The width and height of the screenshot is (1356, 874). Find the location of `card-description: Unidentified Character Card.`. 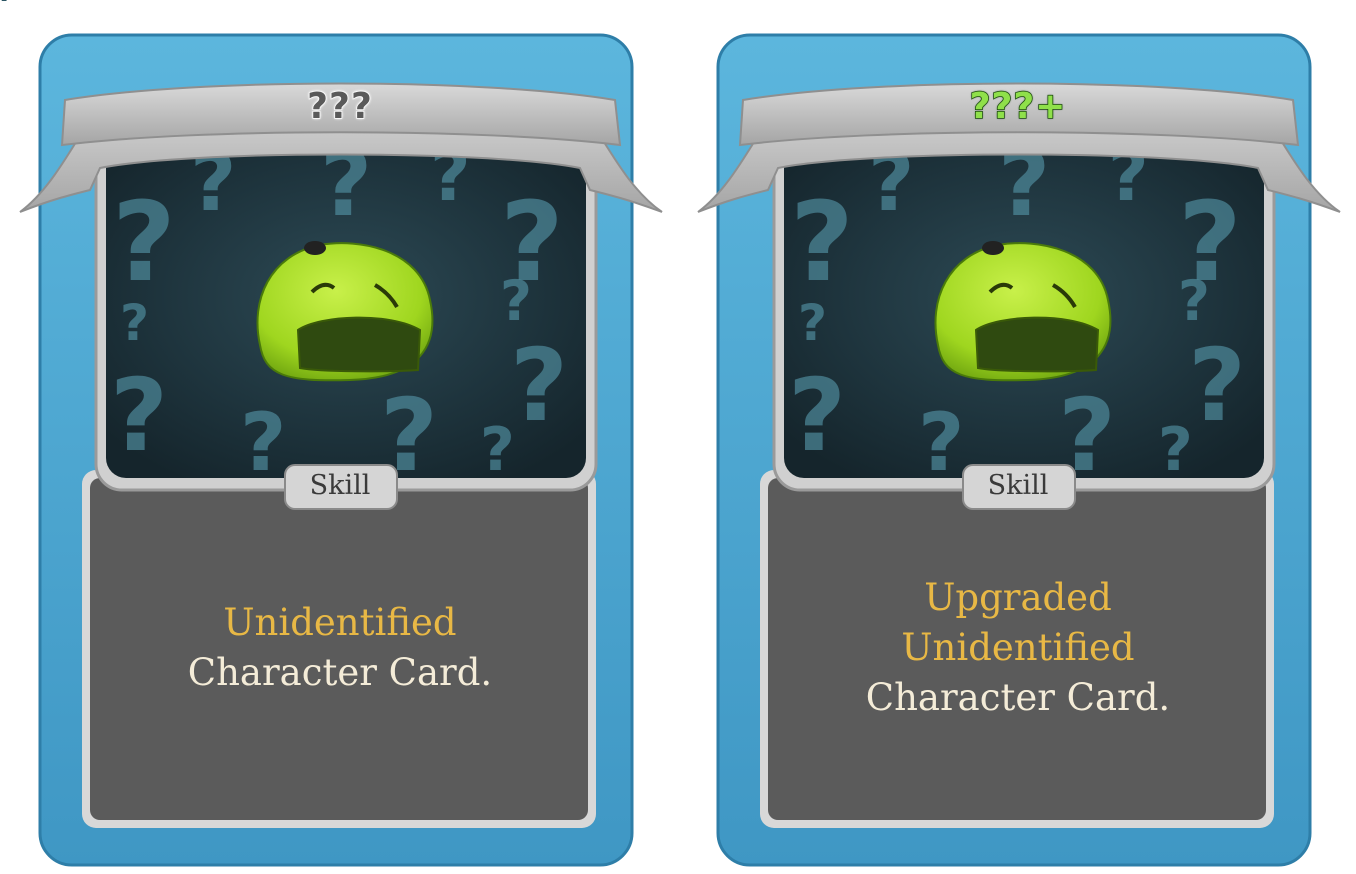

card-description: Unidentified Character Card. is located at coordinates (340, 648).